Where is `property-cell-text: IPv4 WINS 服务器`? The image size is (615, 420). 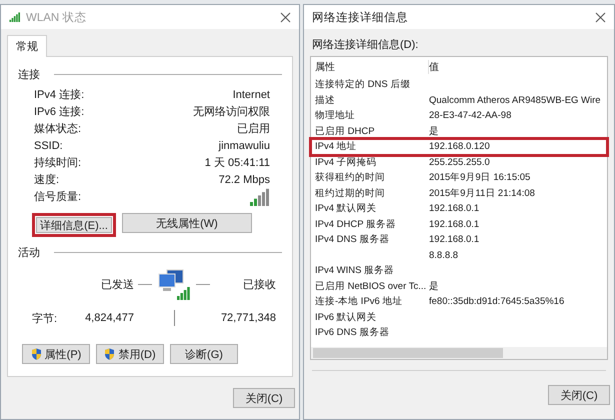
property-cell-text: IPv4 WINS 服务器 is located at coordinates (355, 271).